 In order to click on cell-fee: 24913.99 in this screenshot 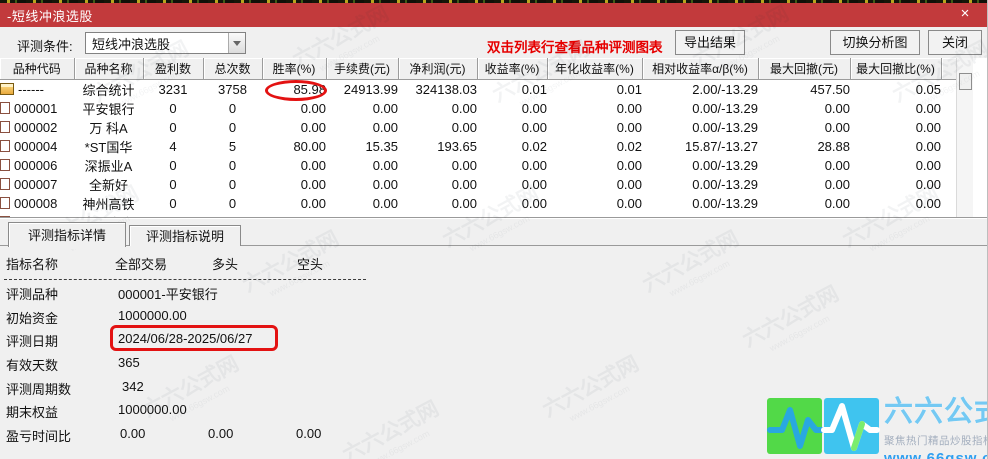, I will do `click(370, 89)`.